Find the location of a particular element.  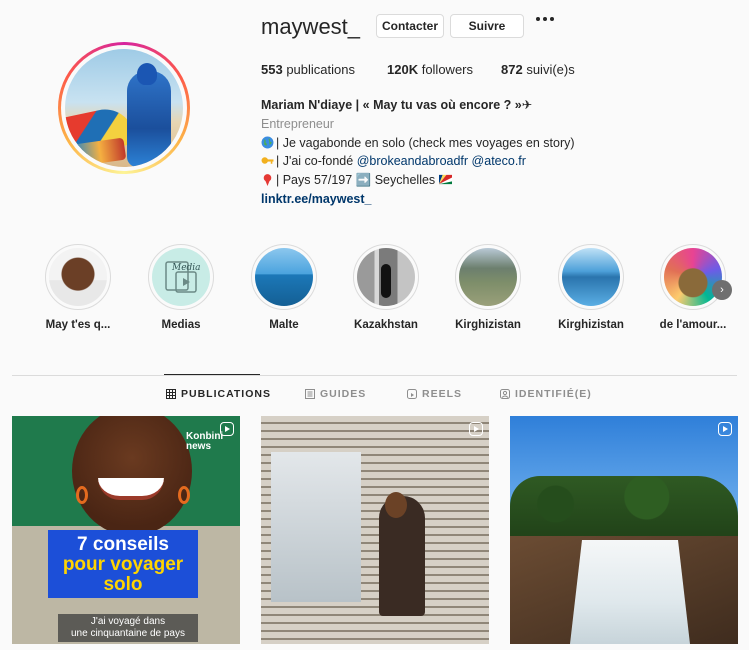

bio-line-3: | Pays 57/197 ➡️ Seychelles is located at coordinates (418, 180).